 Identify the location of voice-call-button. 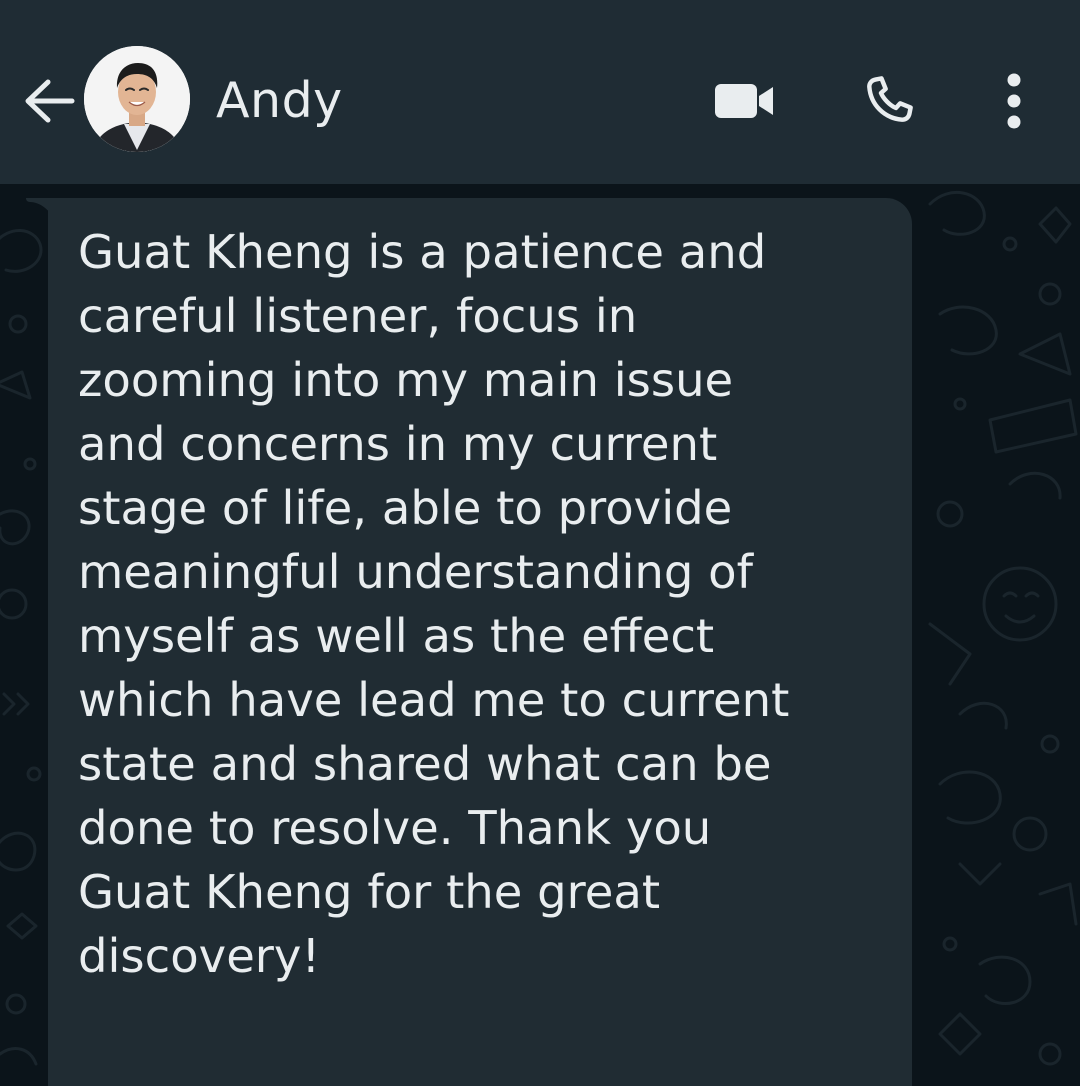
(888, 101).